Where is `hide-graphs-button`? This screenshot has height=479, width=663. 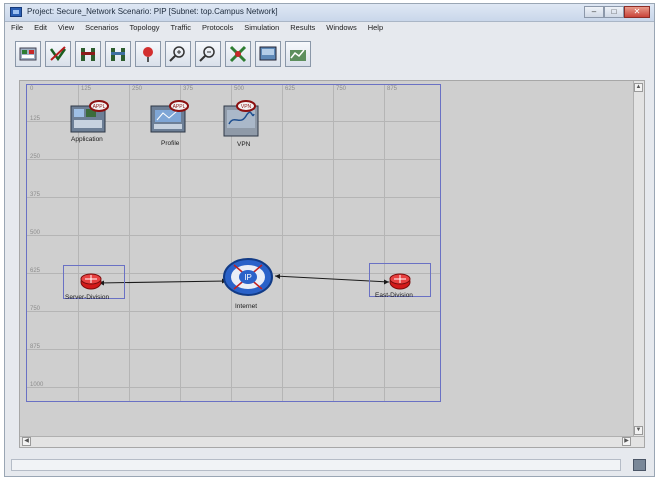 hide-graphs-button is located at coordinates (298, 54).